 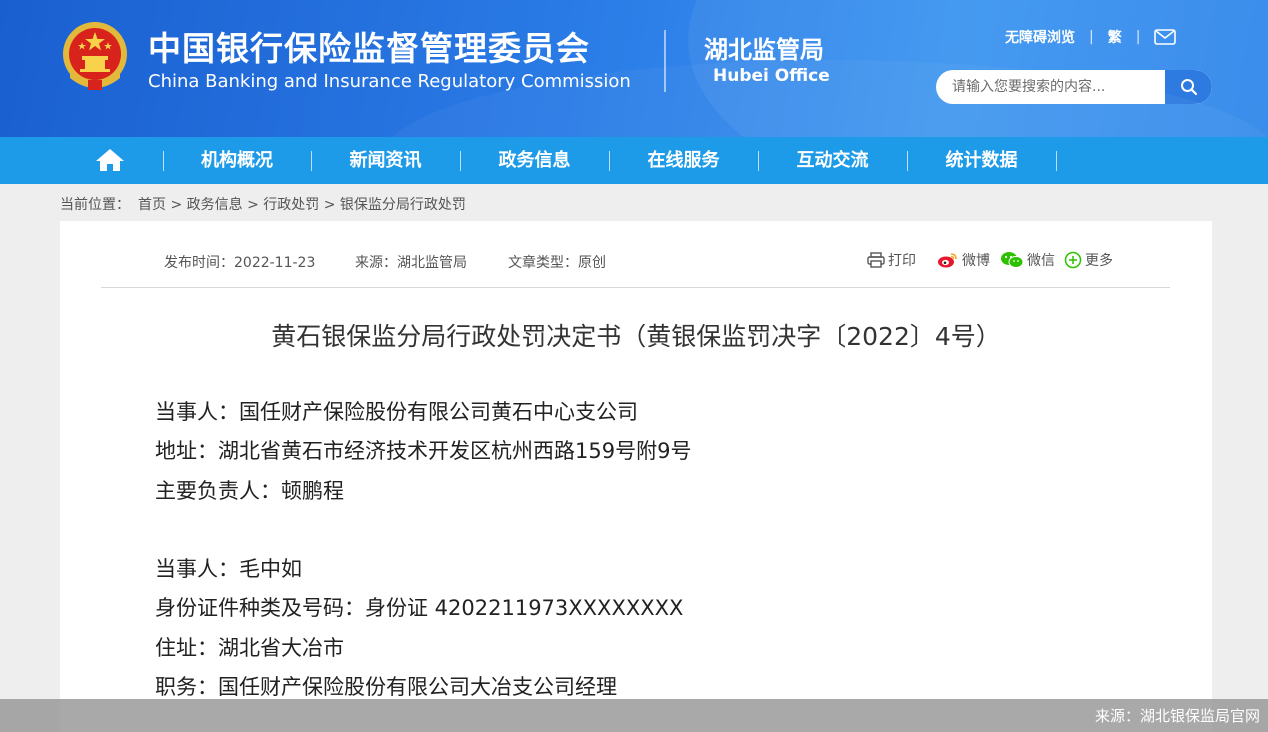 I want to click on breadcrumb-government-info: 政务信息, so click(x=215, y=205).